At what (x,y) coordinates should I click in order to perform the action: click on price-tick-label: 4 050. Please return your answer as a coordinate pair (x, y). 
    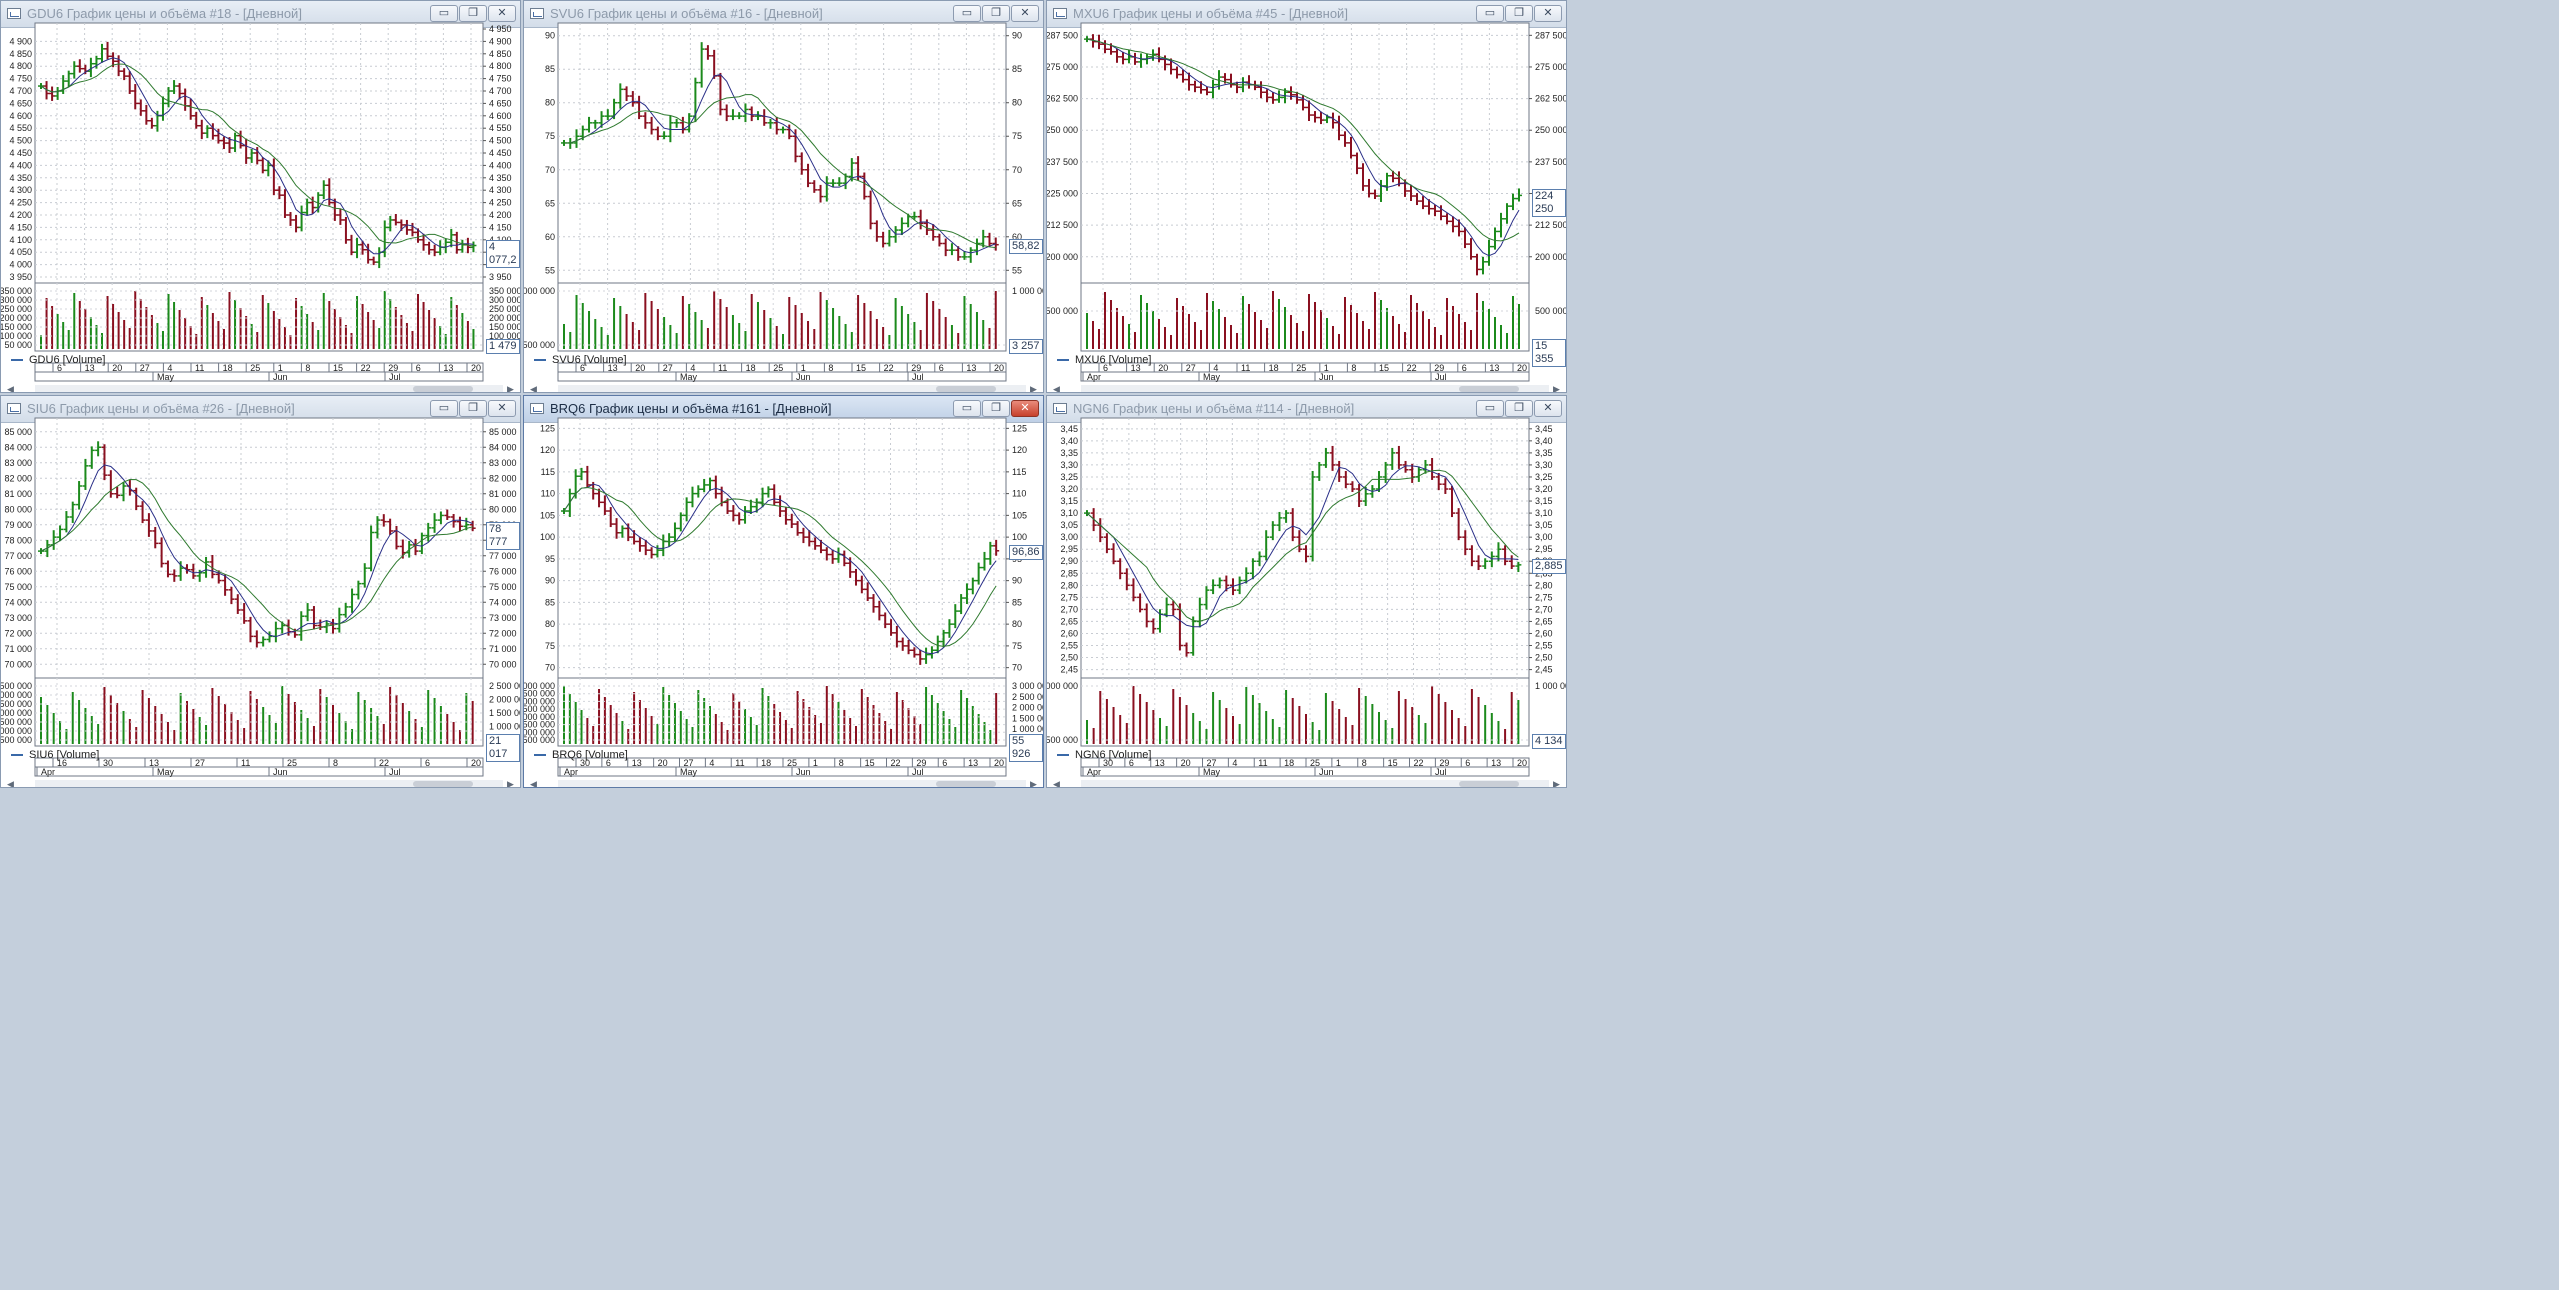
    Looking at the image, I should click on (20, 252).